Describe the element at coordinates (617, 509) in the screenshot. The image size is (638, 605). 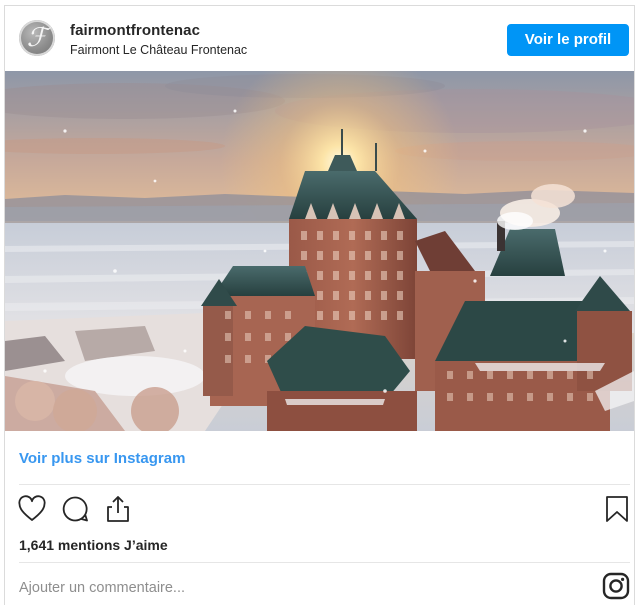
I see `bookmark-icon` at that location.